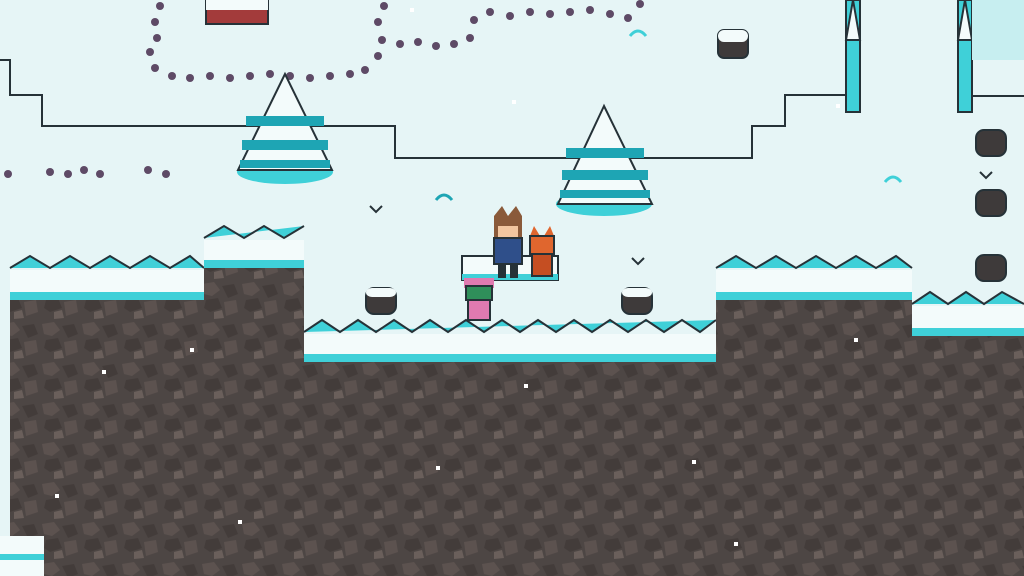  I want to click on upper-ledge-outline, so click(424, 109).